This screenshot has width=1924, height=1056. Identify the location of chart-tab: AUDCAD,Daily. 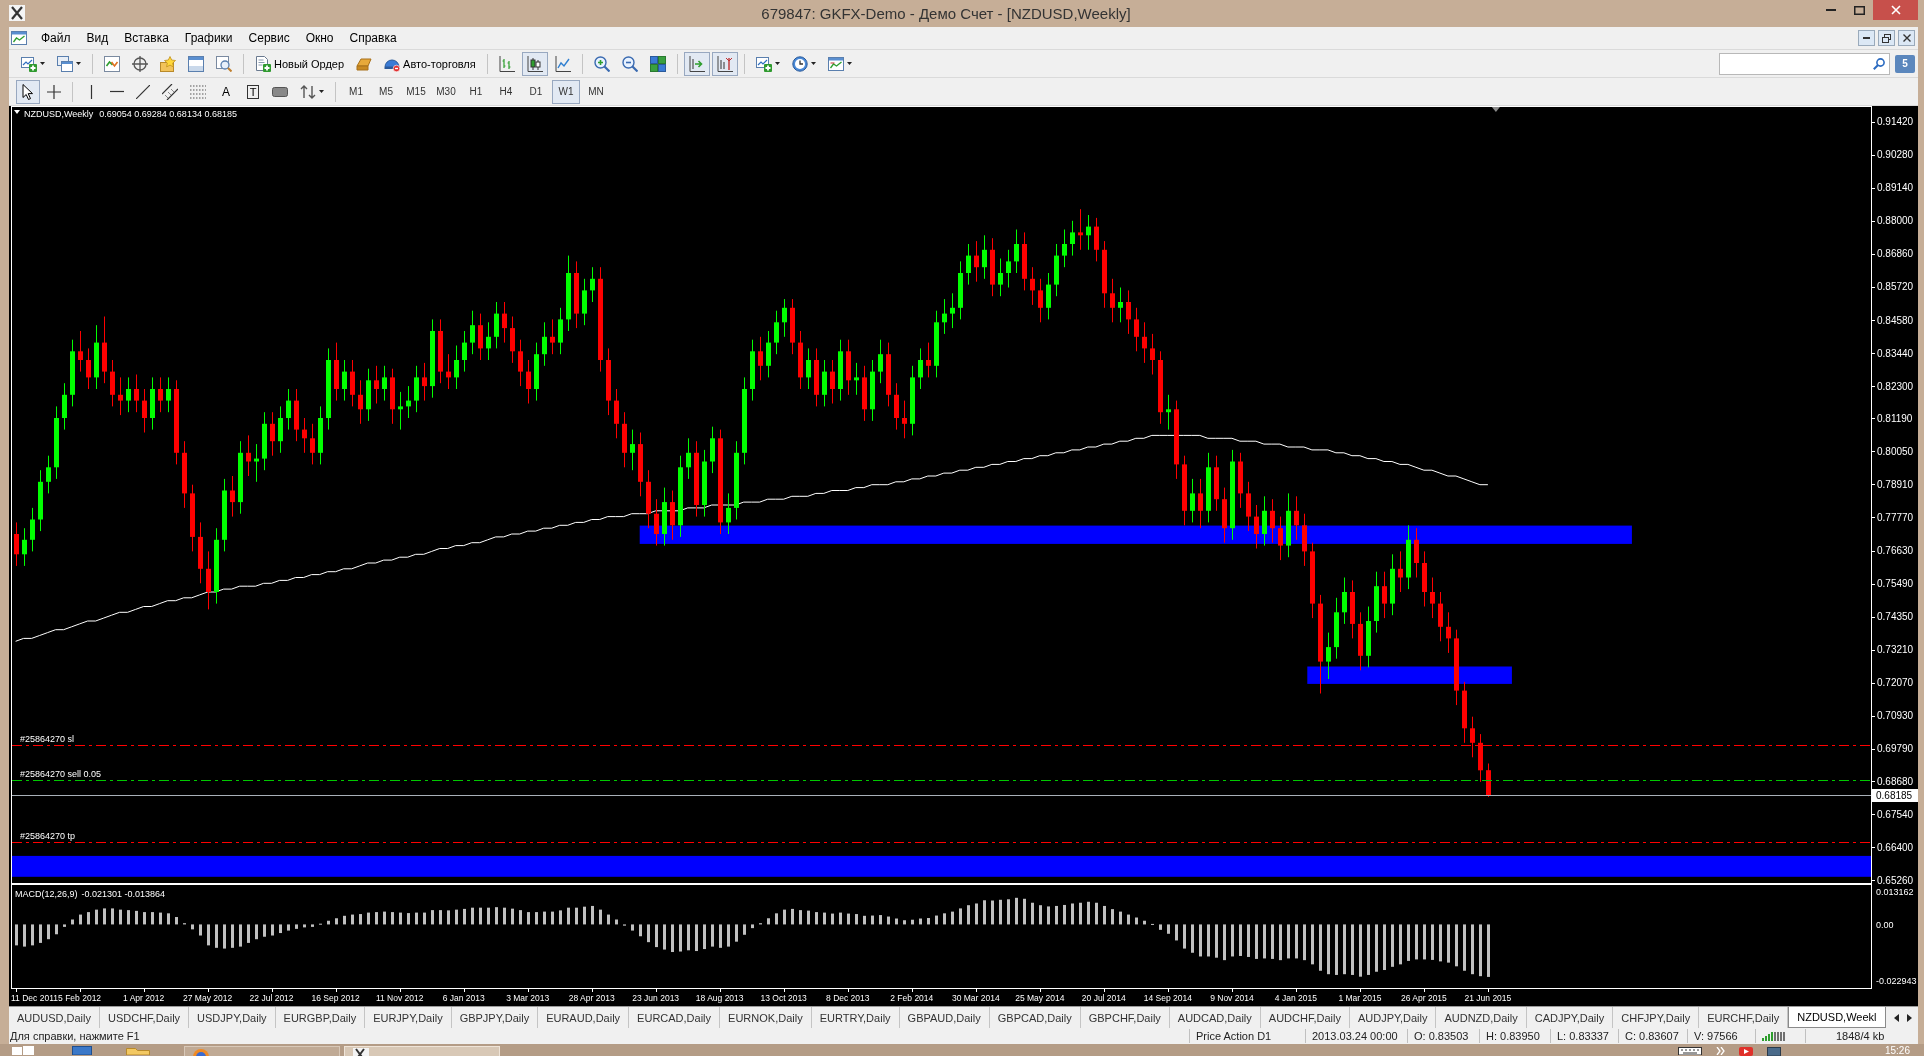
(1215, 1017).